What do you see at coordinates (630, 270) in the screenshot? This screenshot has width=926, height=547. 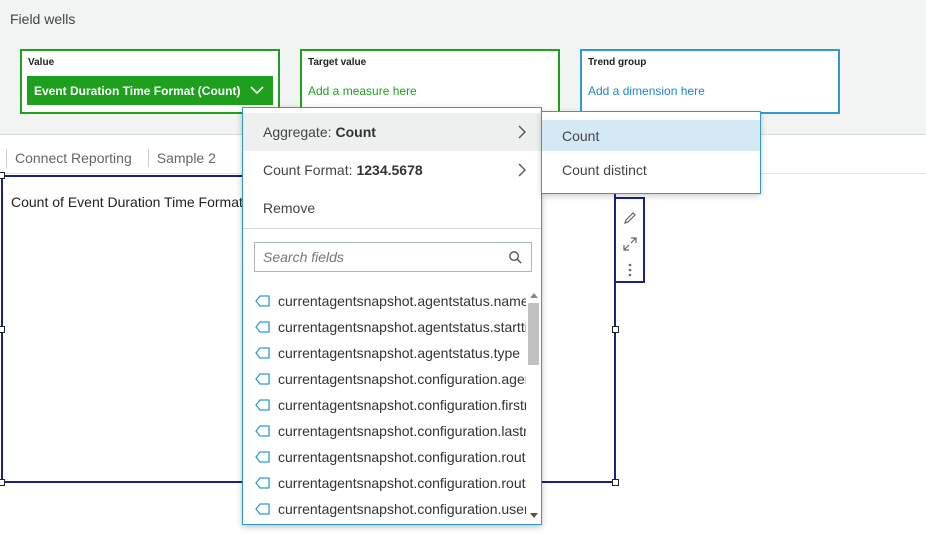 I see `more-vertical-icon` at bounding box center [630, 270].